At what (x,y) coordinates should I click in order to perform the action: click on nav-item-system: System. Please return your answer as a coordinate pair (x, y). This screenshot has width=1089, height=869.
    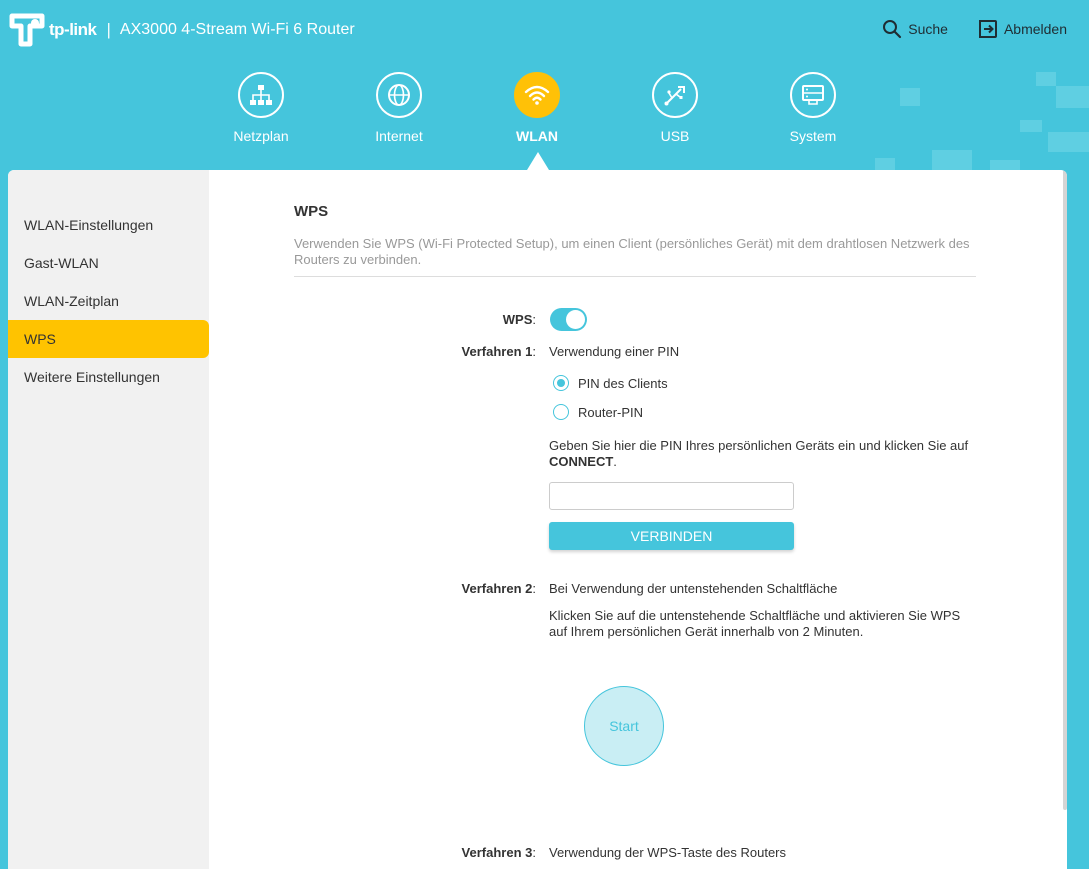
    Looking at the image, I should click on (813, 108).